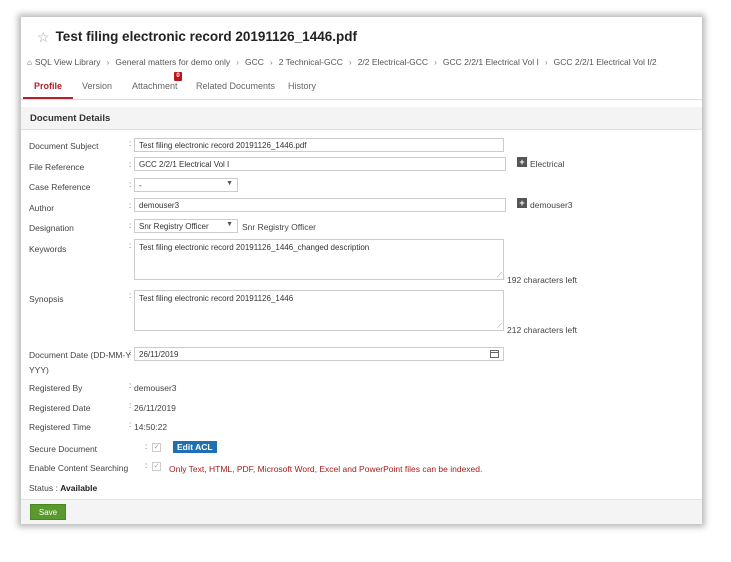 The width and height of the screenshot is (731, 562). Describe the element at coordinates (60, 427) in the screenshot. I see `registered-time-label: Registered Time` at that location.